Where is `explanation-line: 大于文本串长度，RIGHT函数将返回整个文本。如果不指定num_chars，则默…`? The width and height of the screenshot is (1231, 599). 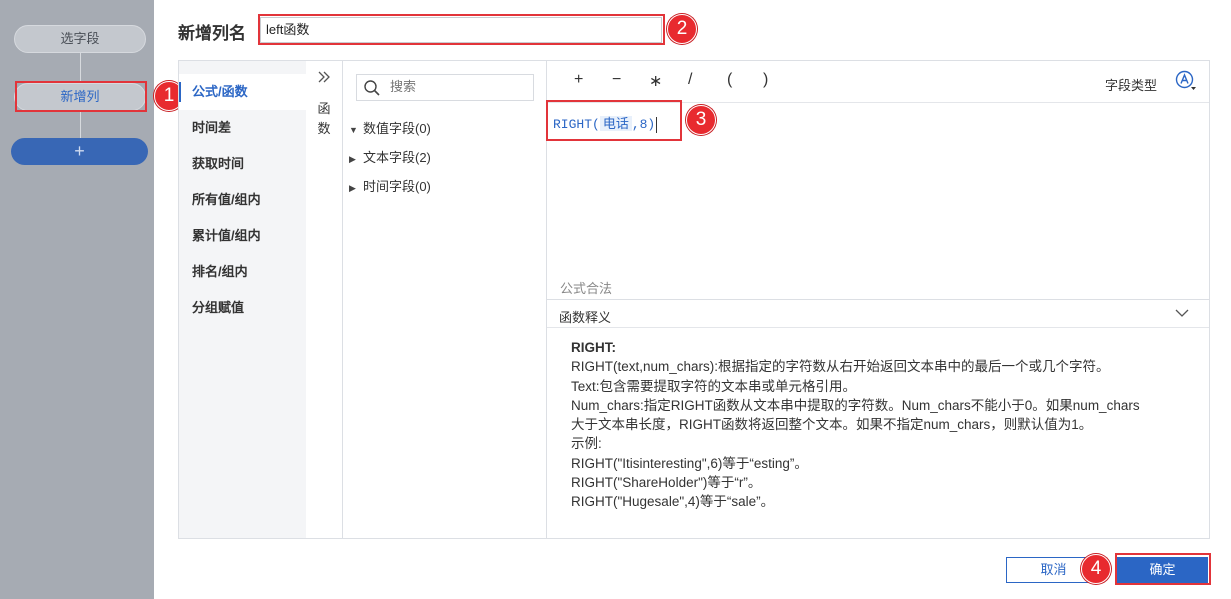
explanation-line: 大于文本串长度，RIGHT函数将返回整个文本。如果不指定num_chars，则默… is located at coordinates (832, 425).